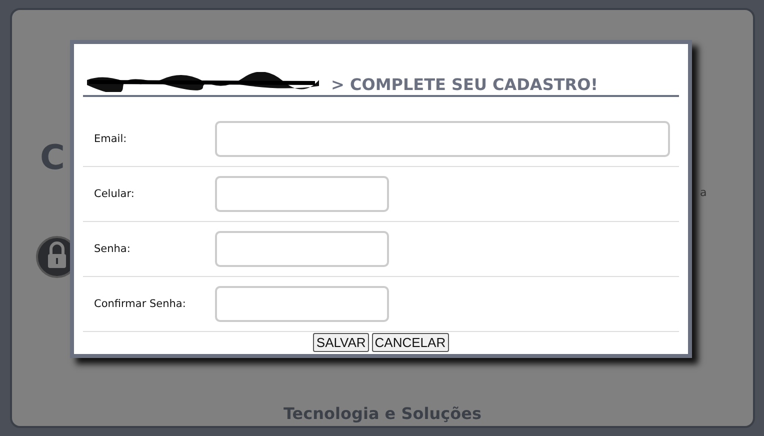 This screenshot has width=764, height=436. Describe the element at coordinates (140, 304) in the screenshot. I see `field-label: Confirmar Senha:` at that location.